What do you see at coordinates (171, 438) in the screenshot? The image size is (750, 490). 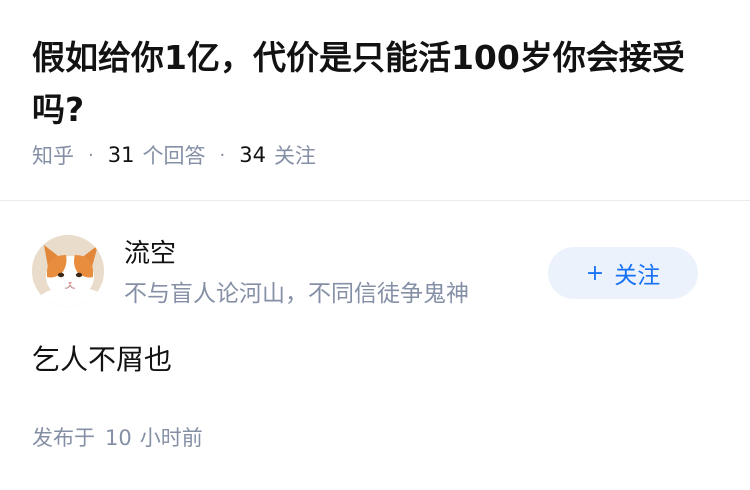 I see `published-unit: 小时前` at bounding box center [171, 438].